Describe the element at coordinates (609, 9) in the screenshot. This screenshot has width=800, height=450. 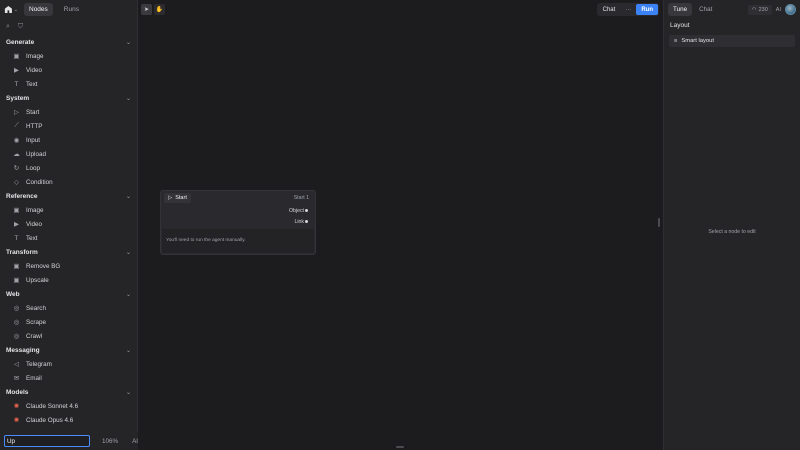
I see `chat-button: Chat` at that location.